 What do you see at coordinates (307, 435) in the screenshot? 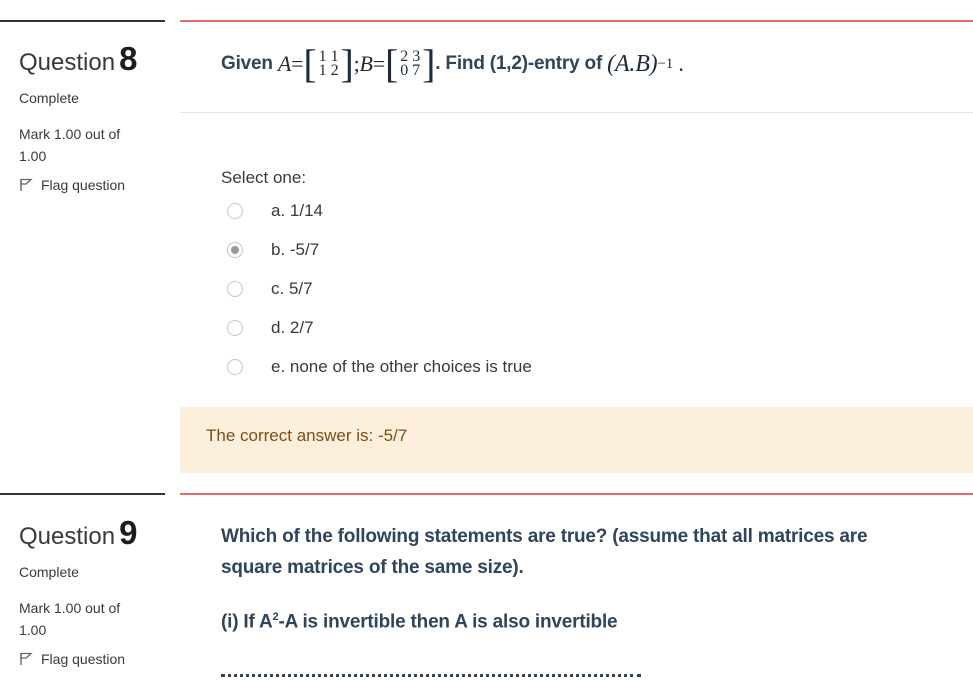
I see `correct-answer-text: The correct answer is: -5/7` at bounding box center [307, 435].